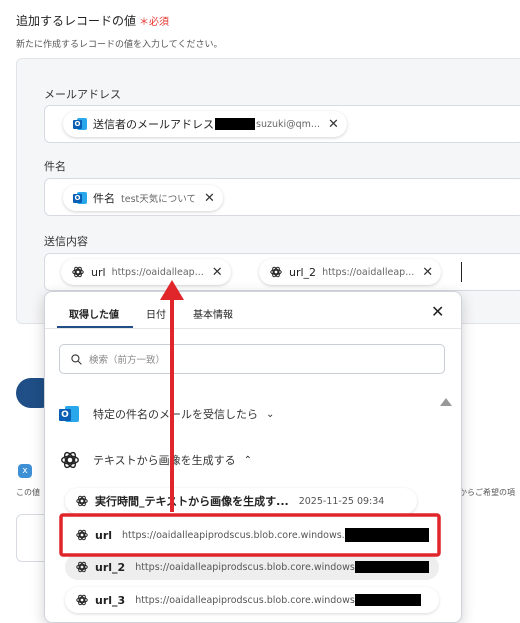 This screenshot has height=623, width=520. I want to click on annotation-highlight-box, so click(250, 535).